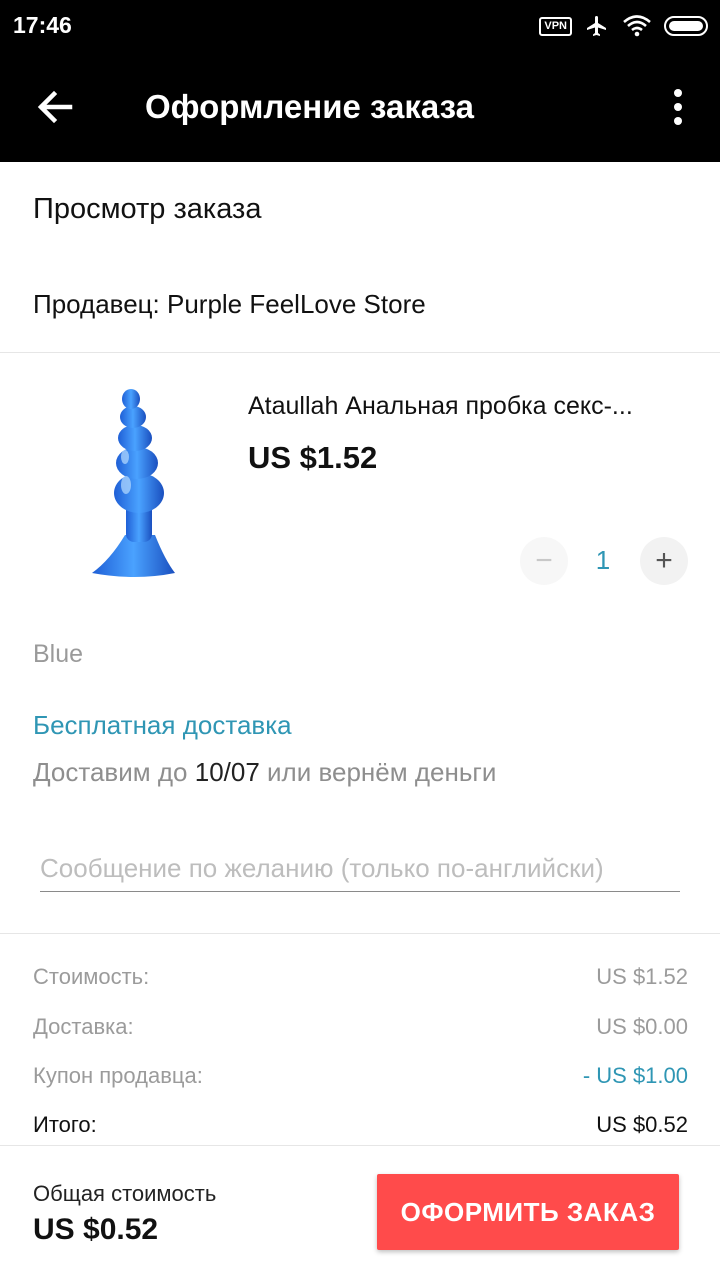 Image resolution: width=720 pixels, height=1280 pixels. I want to click on order-review-title: Просмотр заказа, so click(147, 209).